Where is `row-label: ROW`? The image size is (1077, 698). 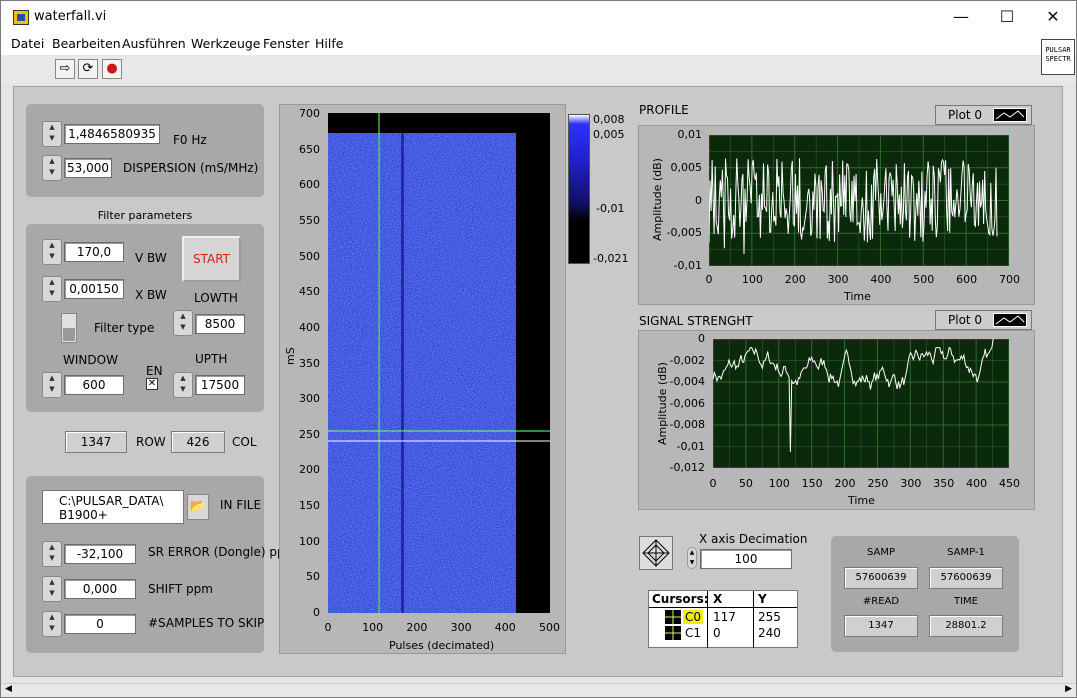
row-label: ROW is located at coordinates (151, 442).